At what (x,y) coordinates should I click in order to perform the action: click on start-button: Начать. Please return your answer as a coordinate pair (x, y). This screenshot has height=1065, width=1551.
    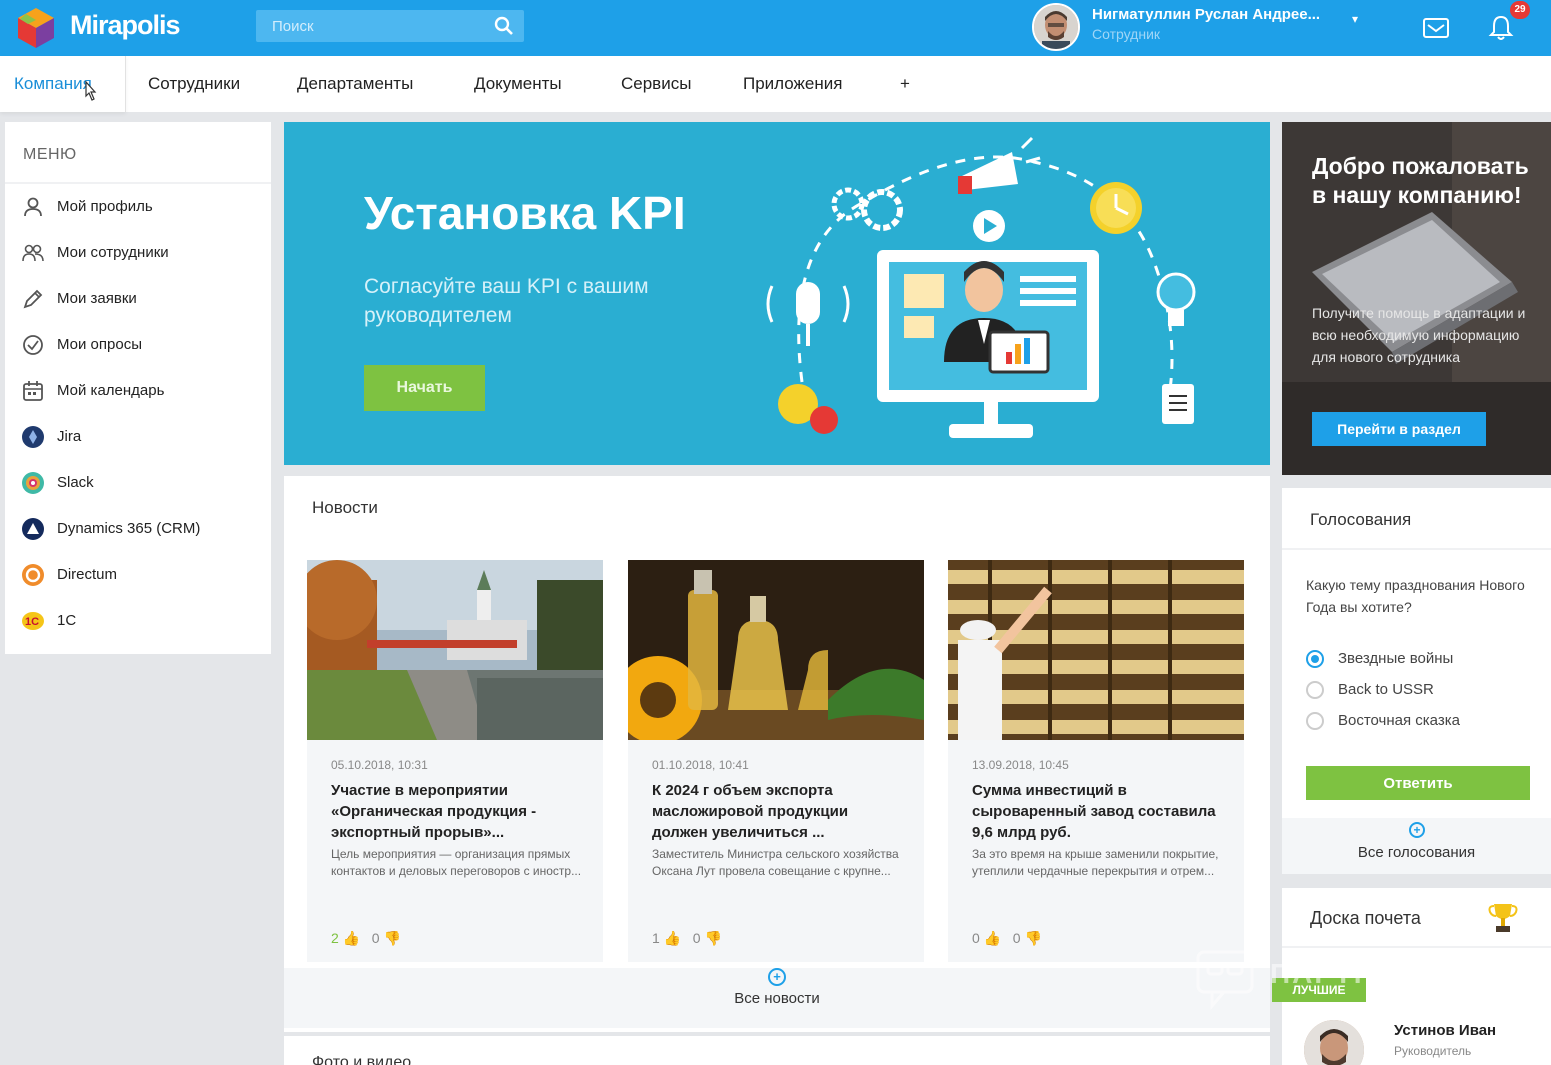
    Looking at the image, I should click on (424, 388).